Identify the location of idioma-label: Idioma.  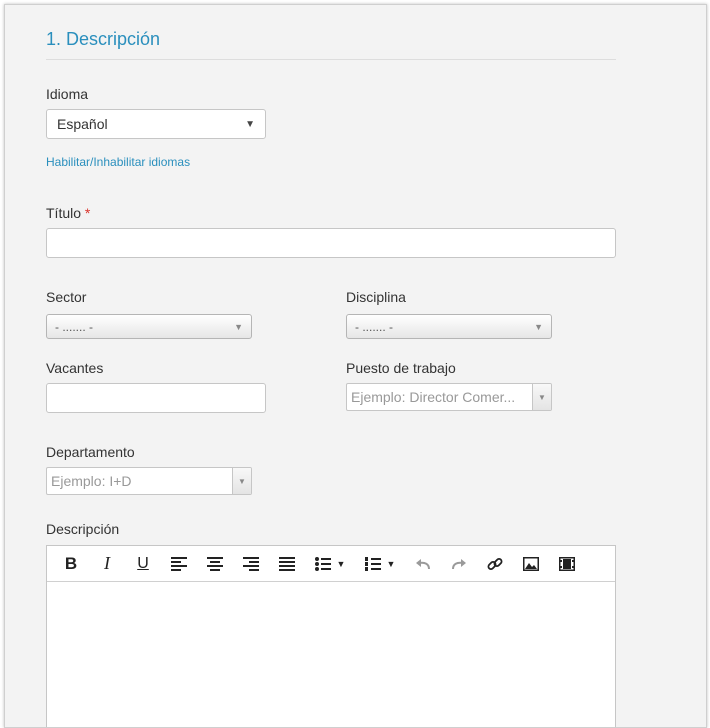
(67, 94).